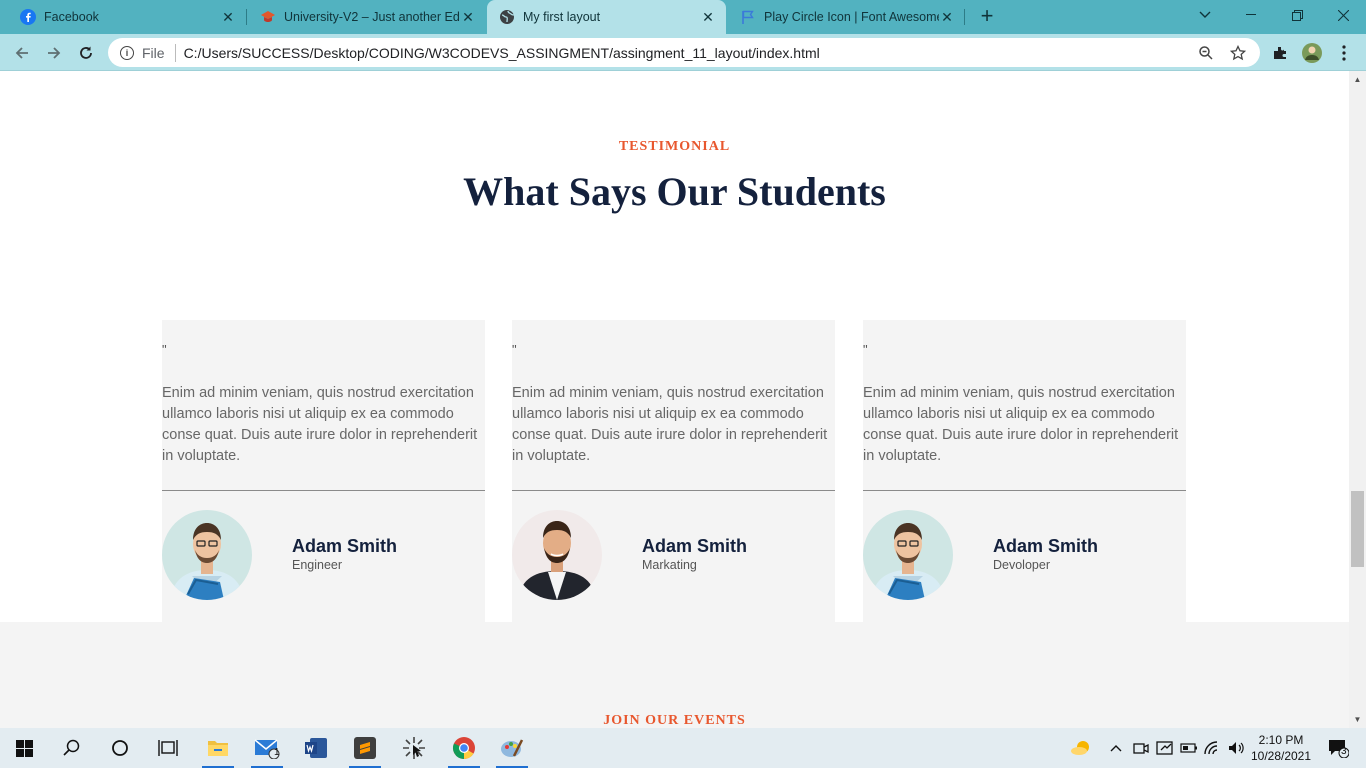 The height and width of the screenshot is (768, 1366). I want to click on sublime-text-icon, so click(365, 748).